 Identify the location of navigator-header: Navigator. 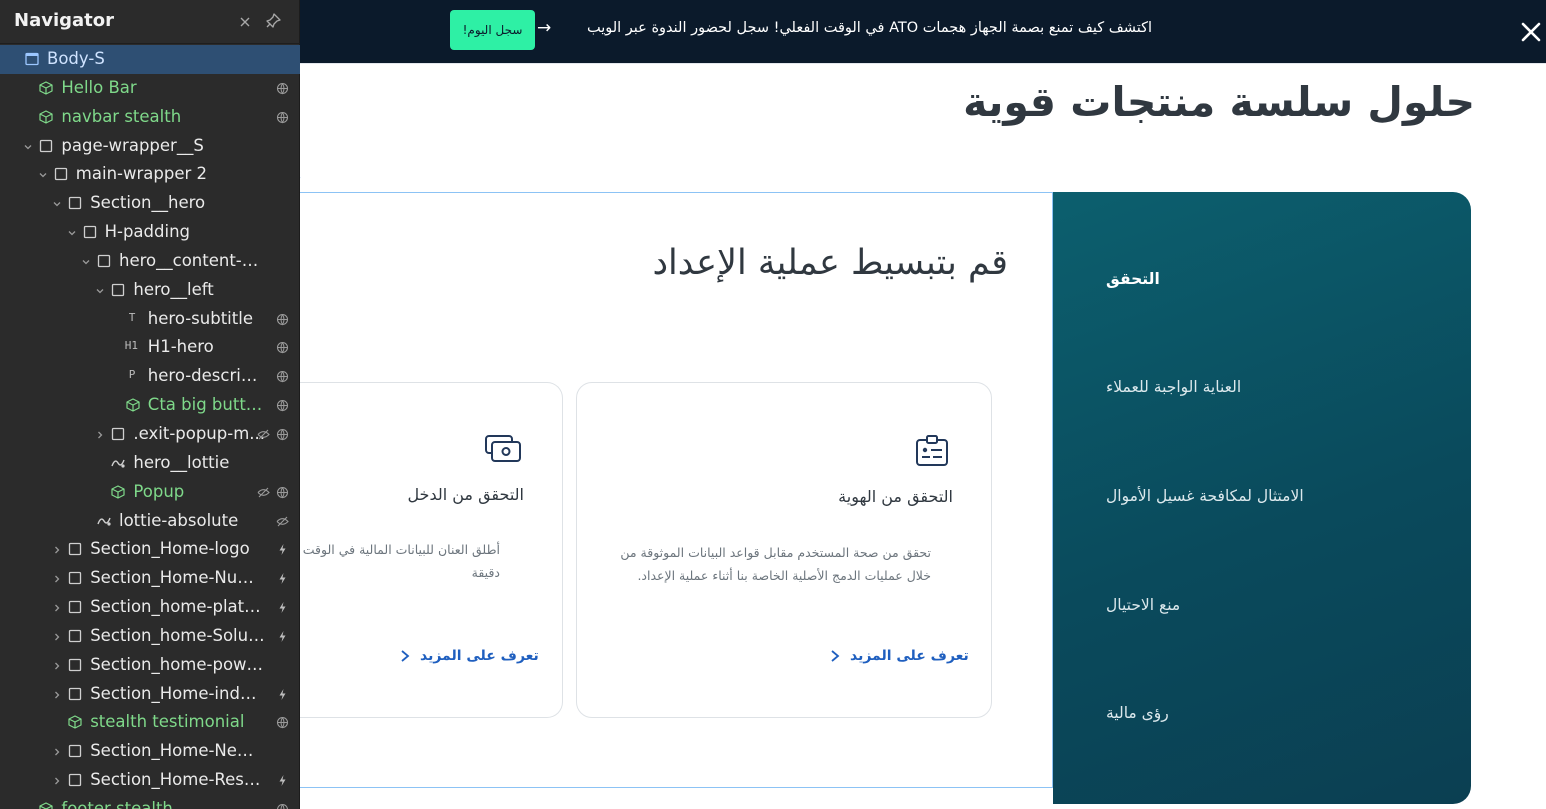
(150, 22).